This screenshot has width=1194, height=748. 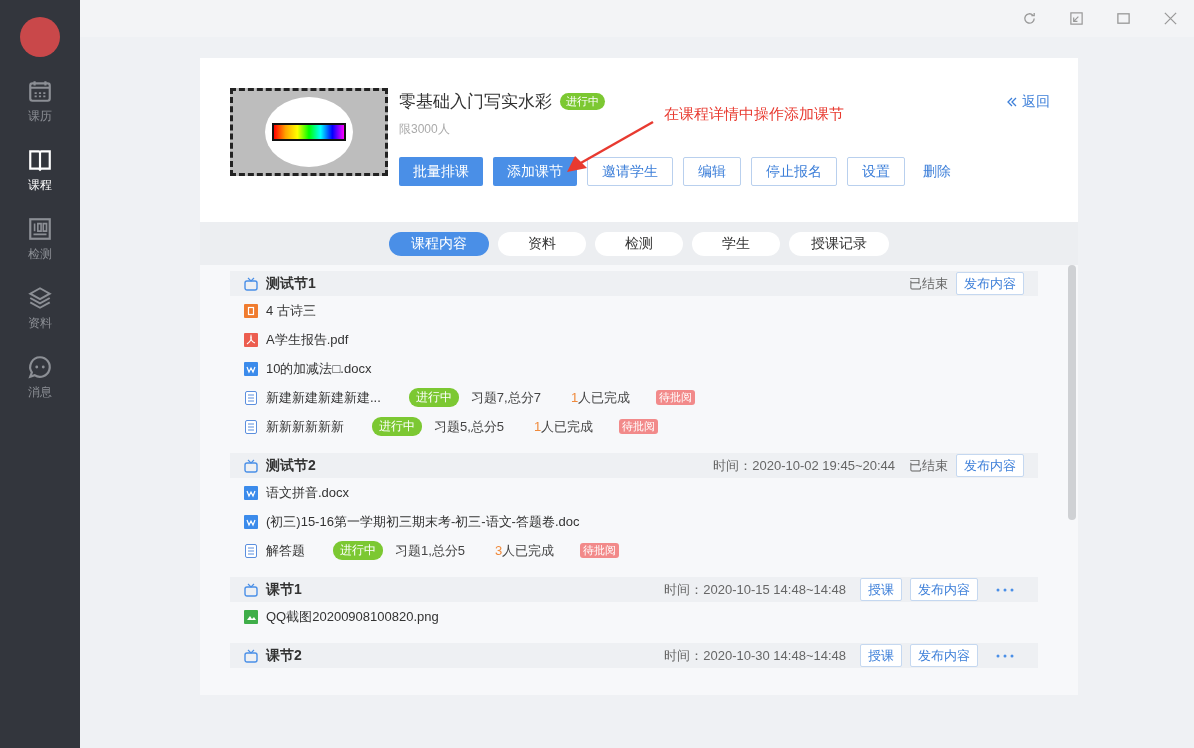 I want to click on action-button: 设置, so click(x=876, y=171).